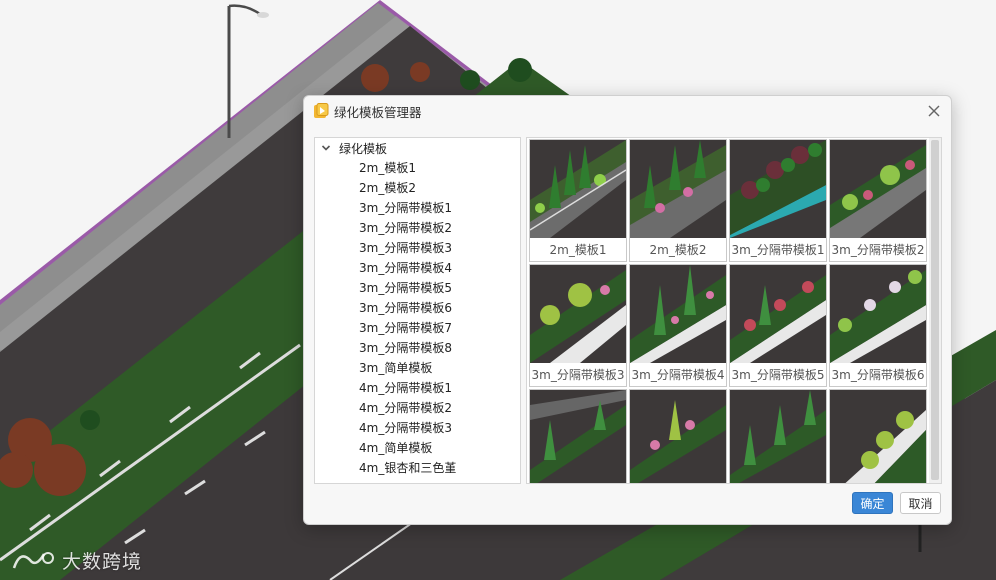  I want to click on thumbnail: 3m_分隔带模板5, so click(778, 325).